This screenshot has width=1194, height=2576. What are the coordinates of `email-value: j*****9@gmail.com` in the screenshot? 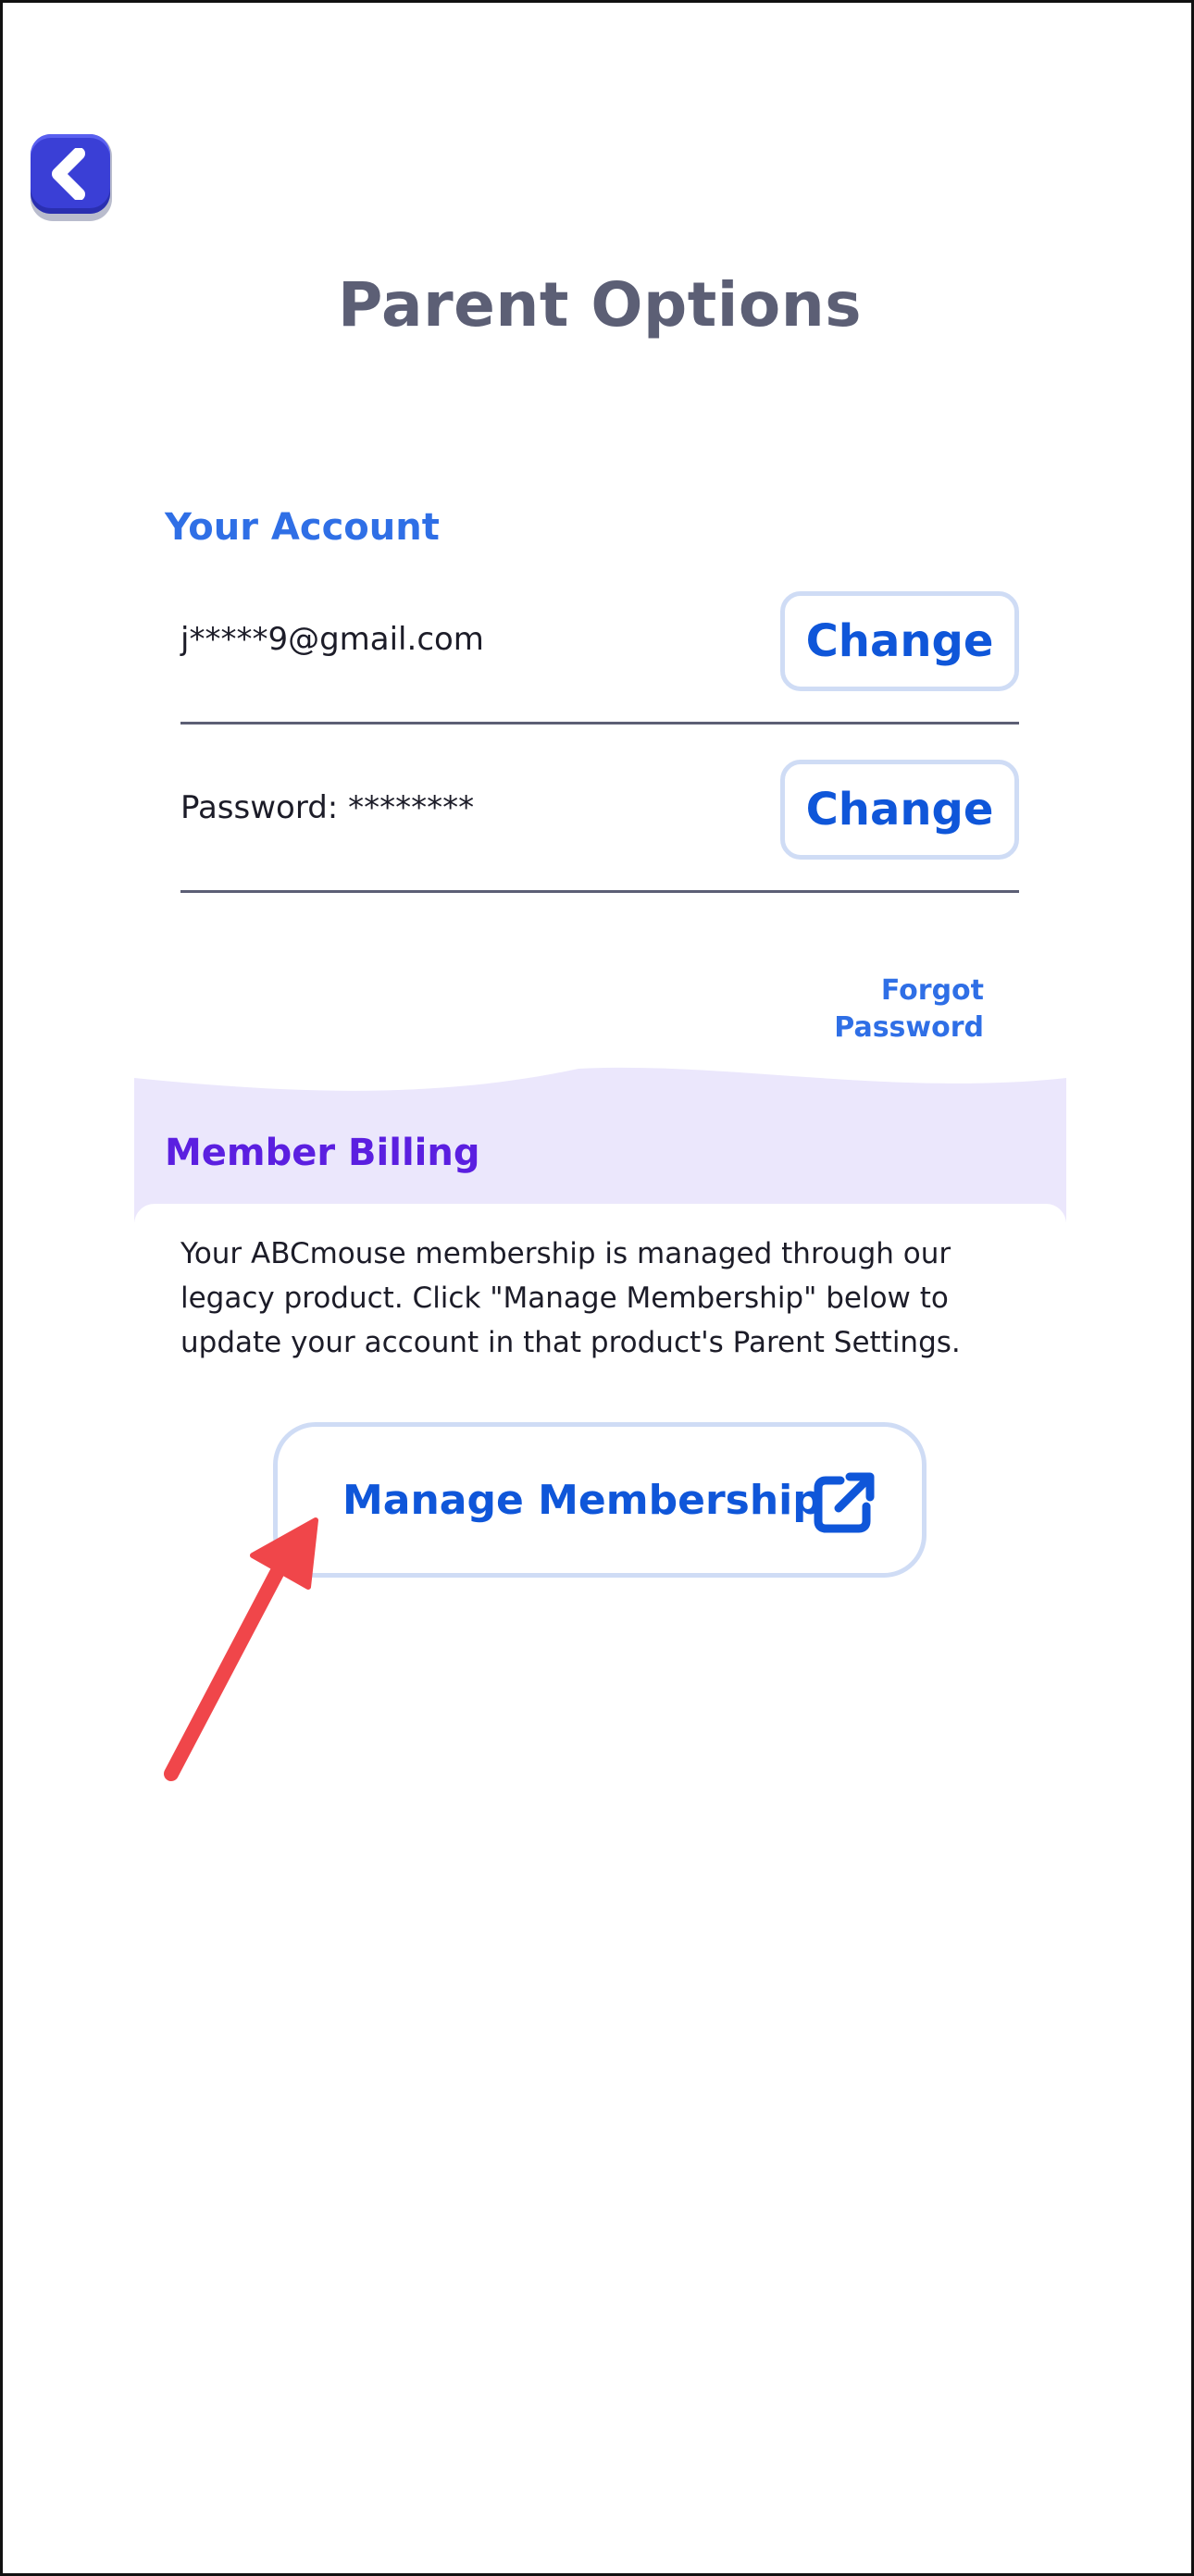 It's located at (332, 639).